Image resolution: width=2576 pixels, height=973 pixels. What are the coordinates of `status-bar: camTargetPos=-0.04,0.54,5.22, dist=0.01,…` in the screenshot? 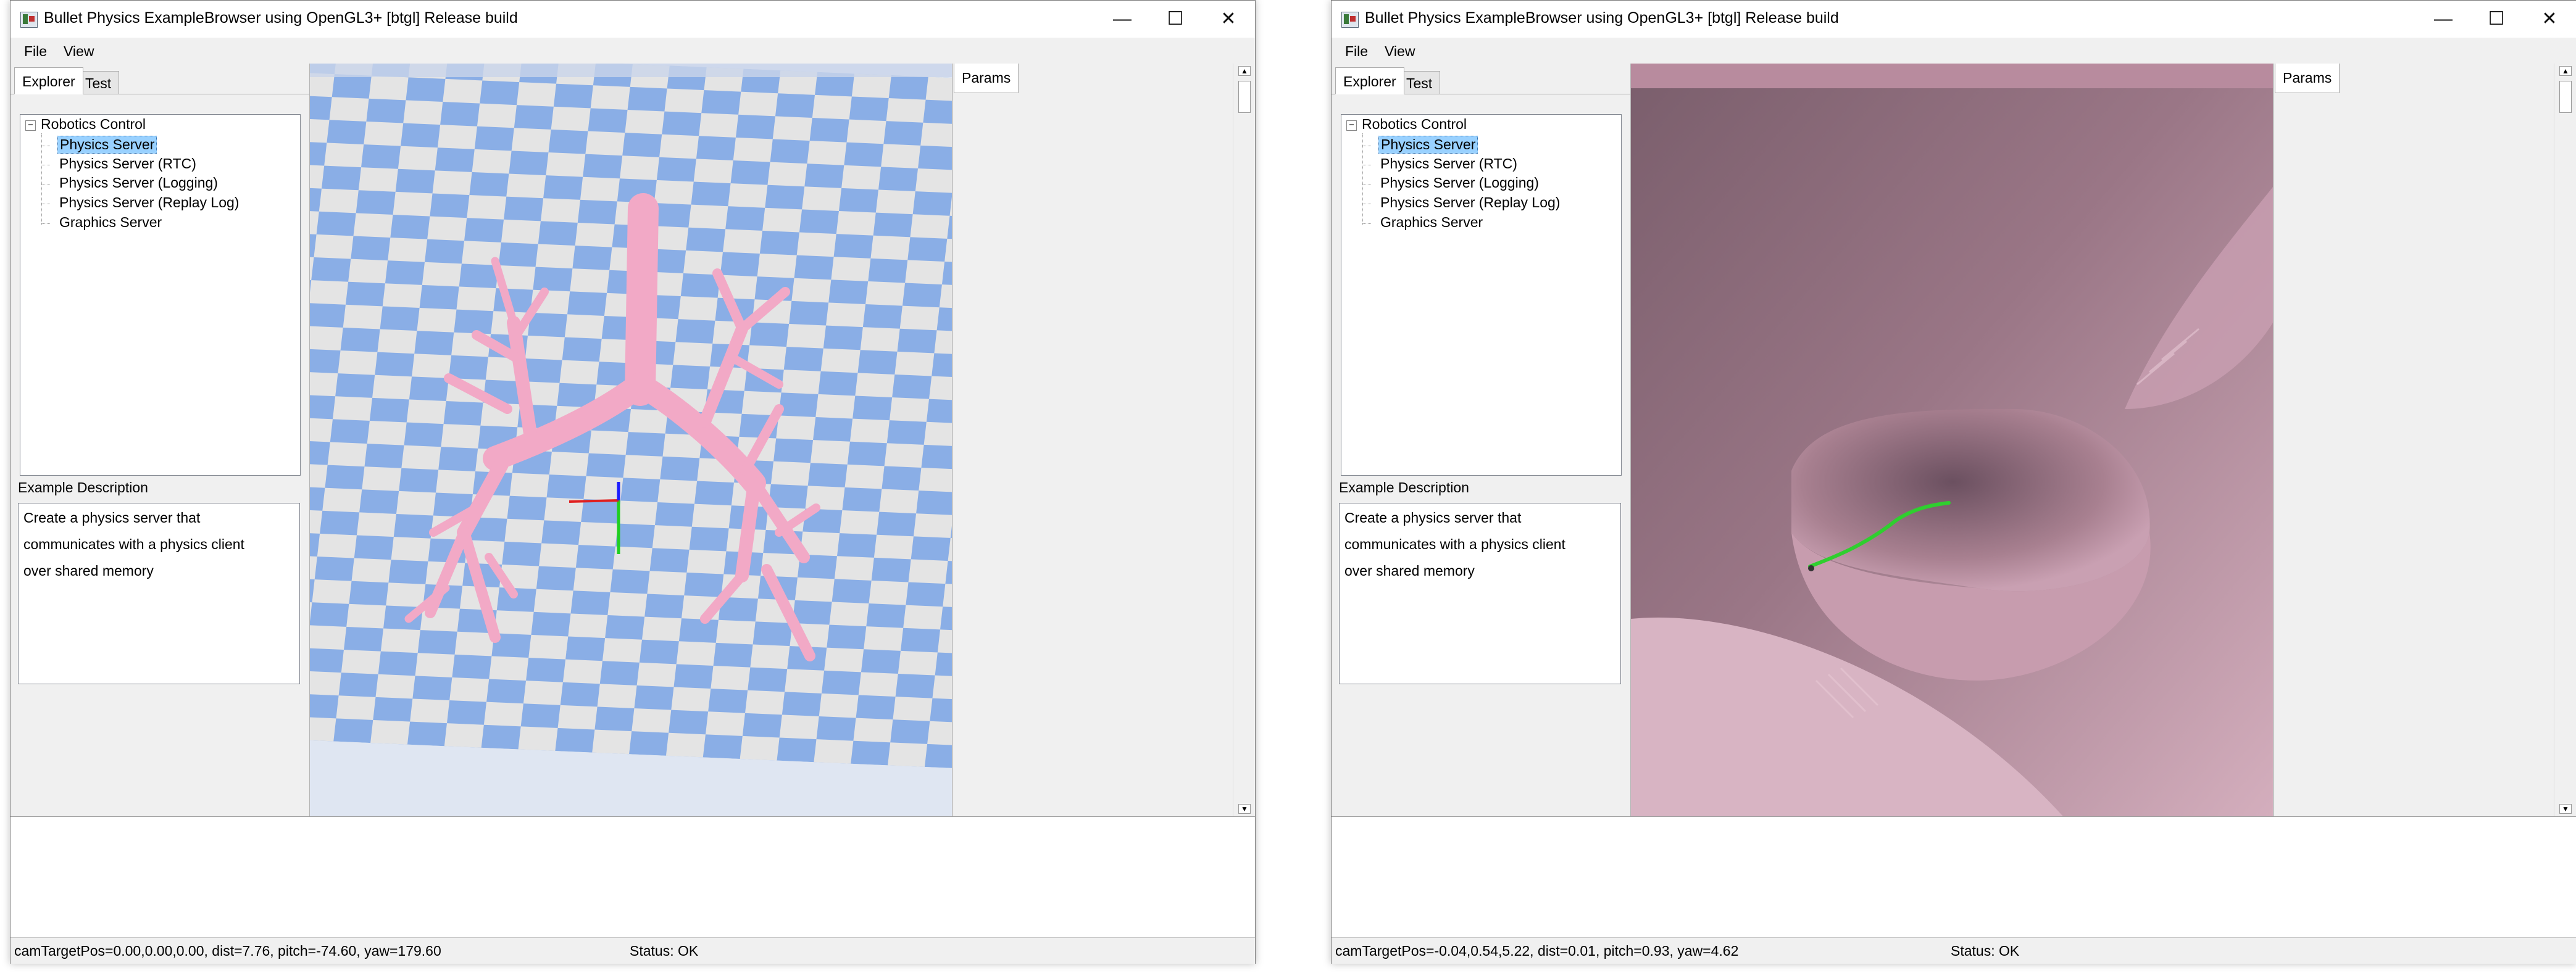 It's located at (1954, 950).